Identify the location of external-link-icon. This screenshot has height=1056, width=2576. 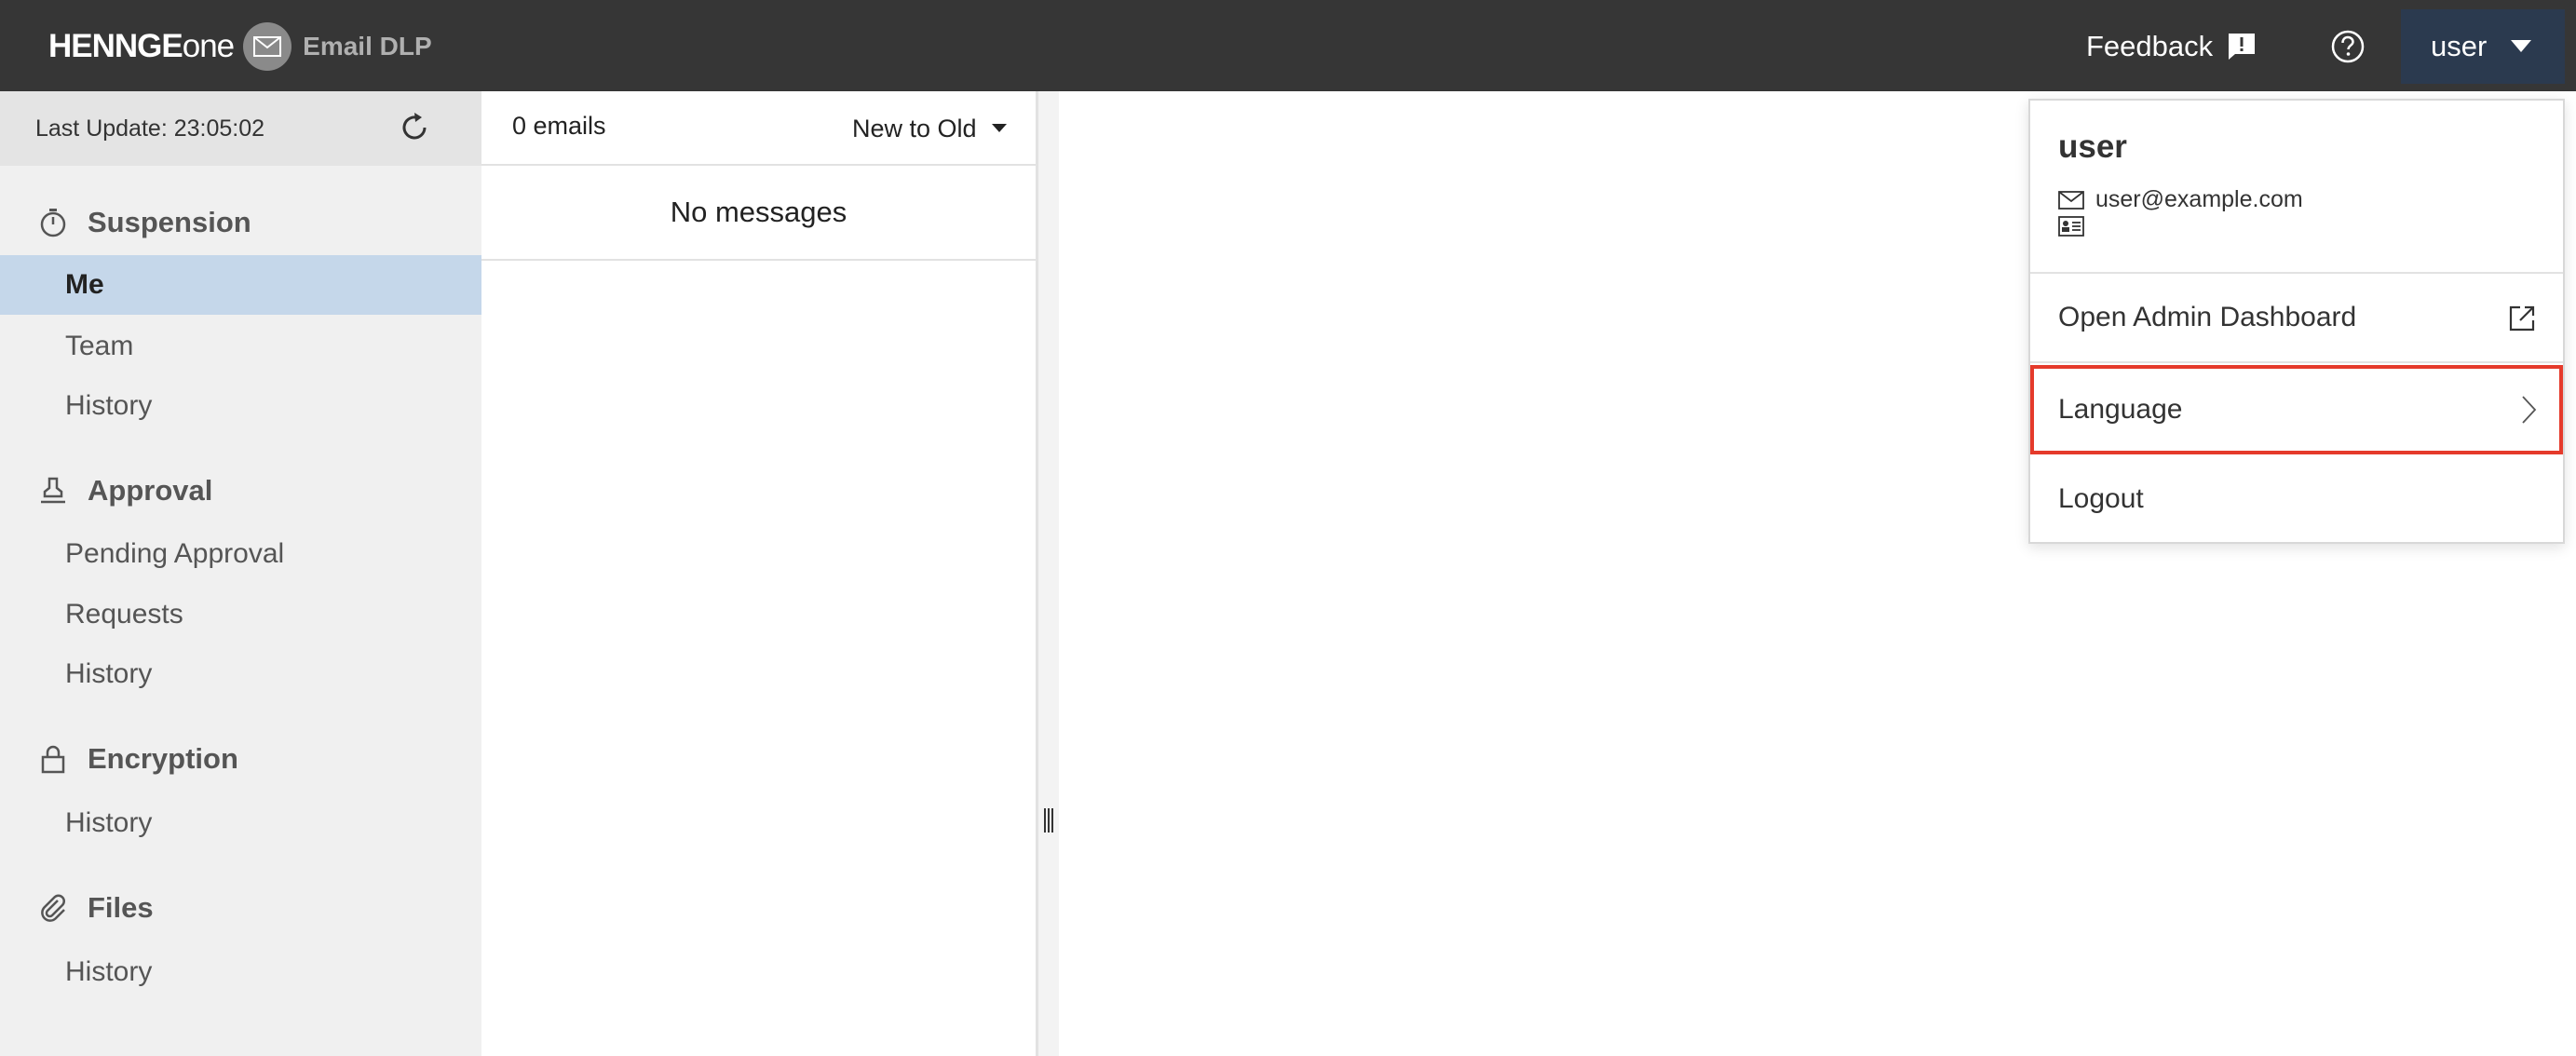
(2522, 318).